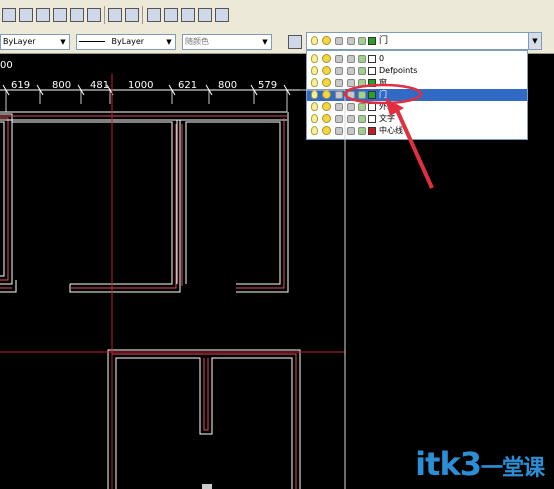 This screenshot has width=554, height=489. I want to click on layer-manager-icon, so click(295, 42).